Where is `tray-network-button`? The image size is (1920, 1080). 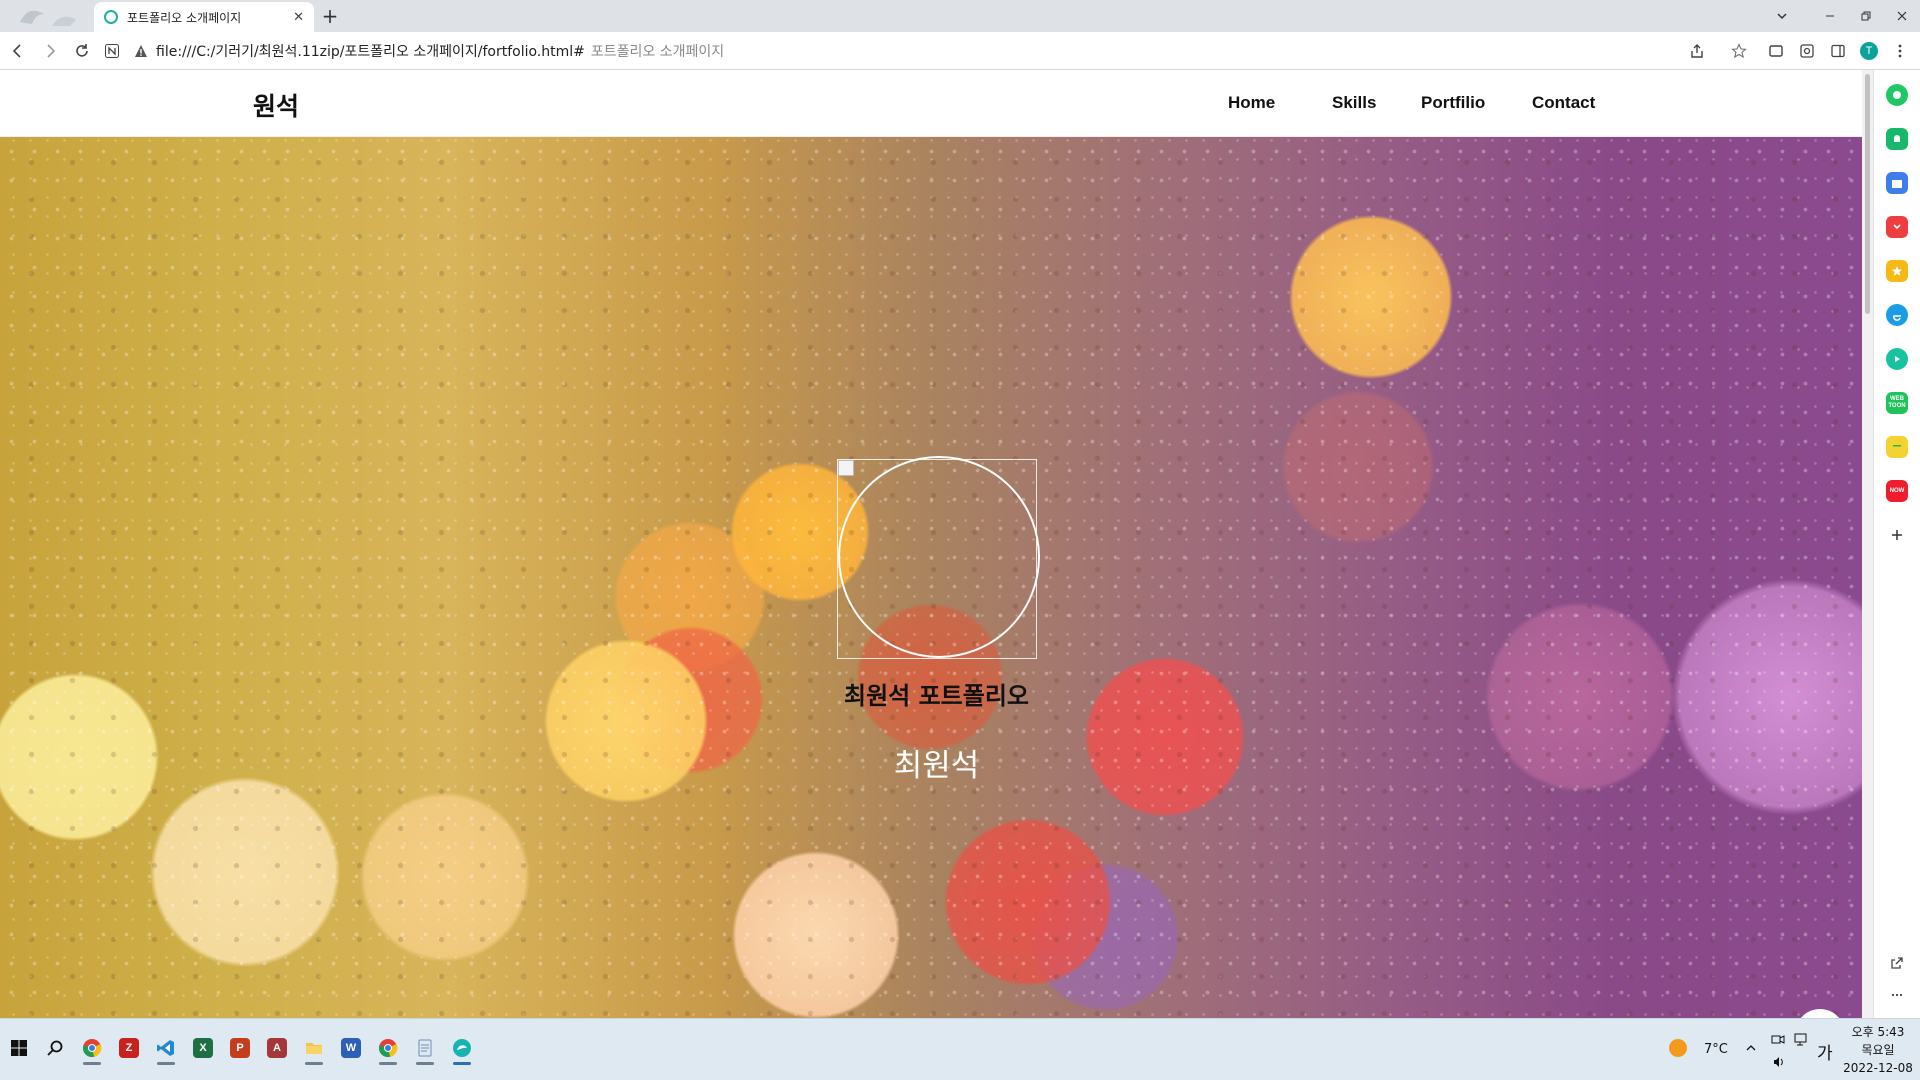
tray-network-button is located at coordinates (1801, 1040).